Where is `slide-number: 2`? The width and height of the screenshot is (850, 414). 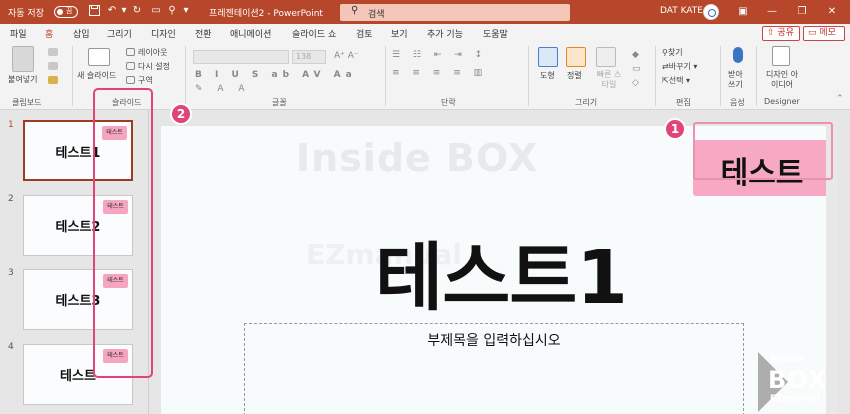
slide-number: 2 is located at coordinates (11, 199).